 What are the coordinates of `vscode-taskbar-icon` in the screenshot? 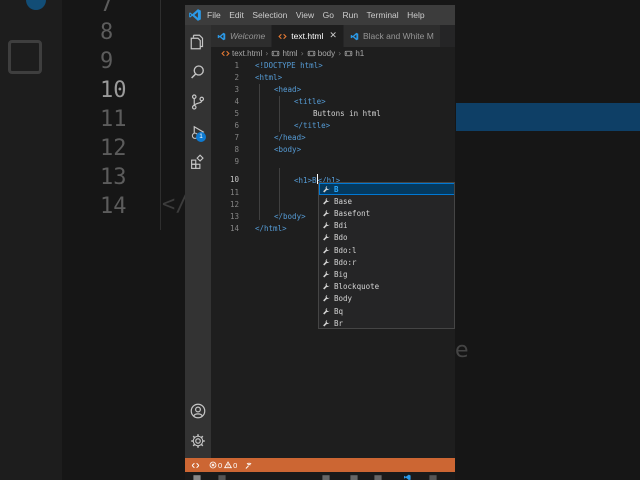 It's located at (407, 477).